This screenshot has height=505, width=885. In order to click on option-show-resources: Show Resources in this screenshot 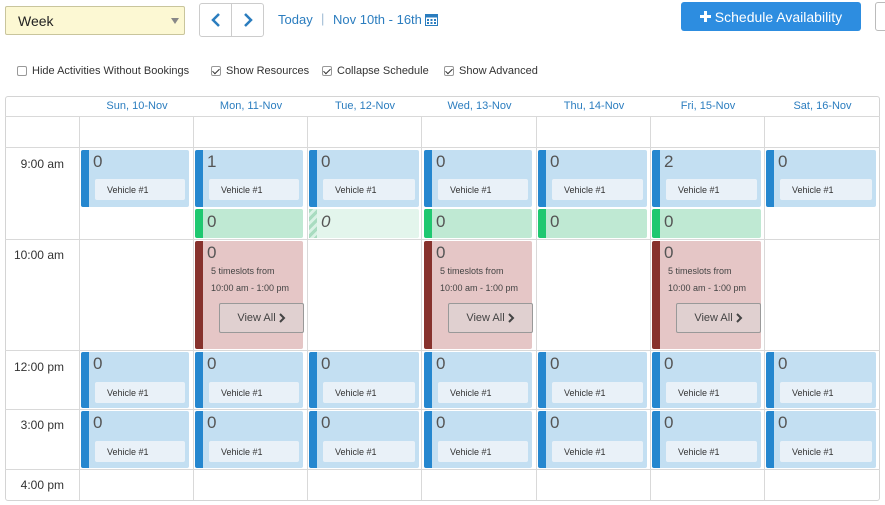, I will do `click(260, 71)`.